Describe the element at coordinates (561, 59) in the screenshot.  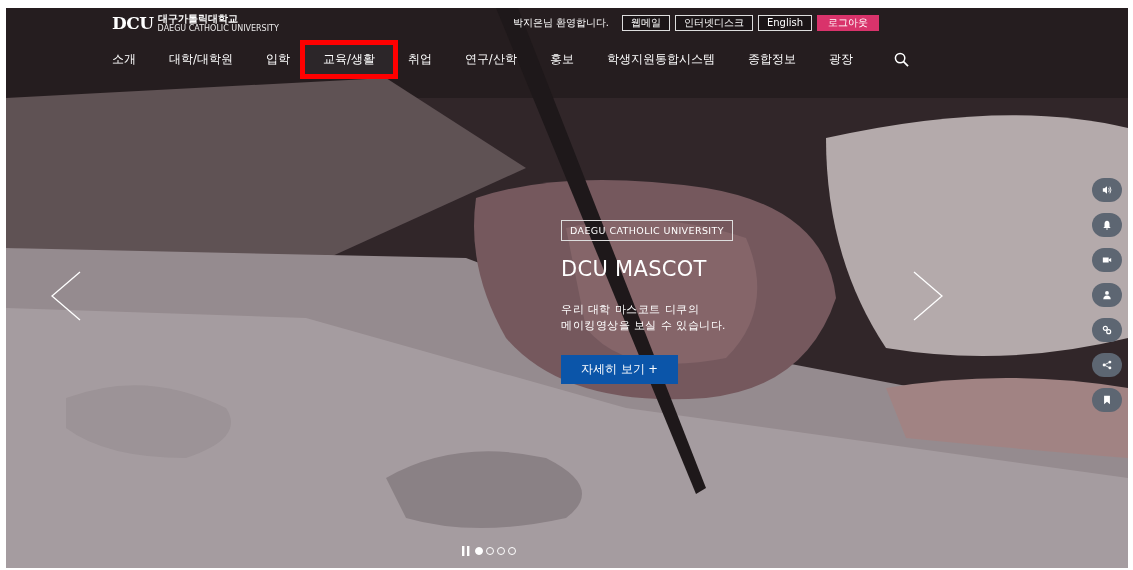
I see `nav-item: 홍보` at that location.